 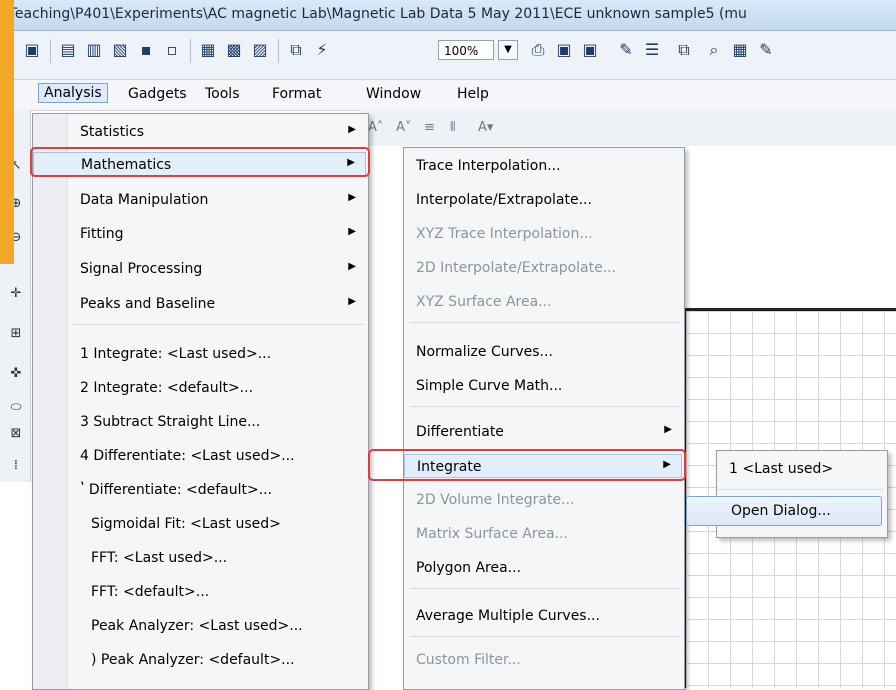 I want to click on text-tool-icon: ⁞, so click(x=16, y=466).